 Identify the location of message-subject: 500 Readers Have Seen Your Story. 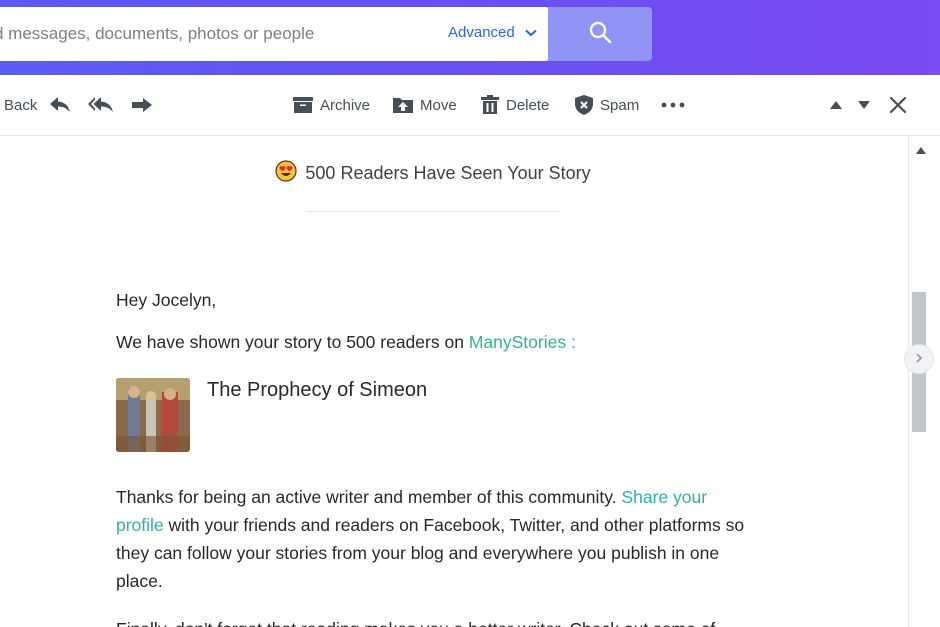
(433, 173).